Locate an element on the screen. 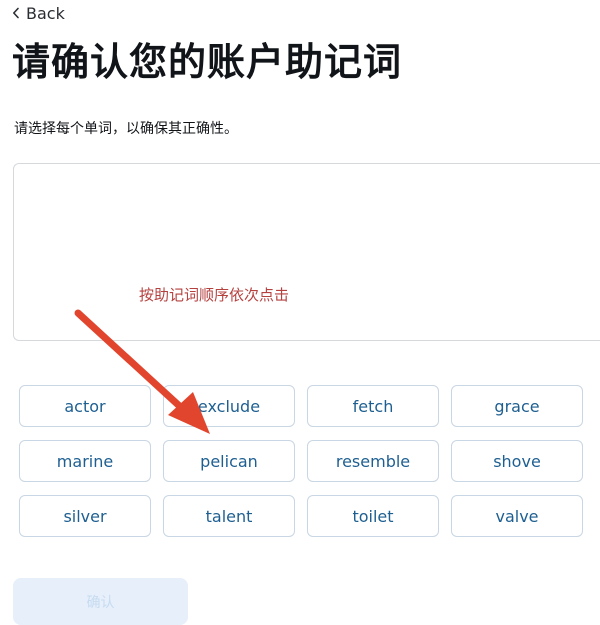 This screenshot has height=625, width=600. word-label: exclude is located at coordinates (229, 406).